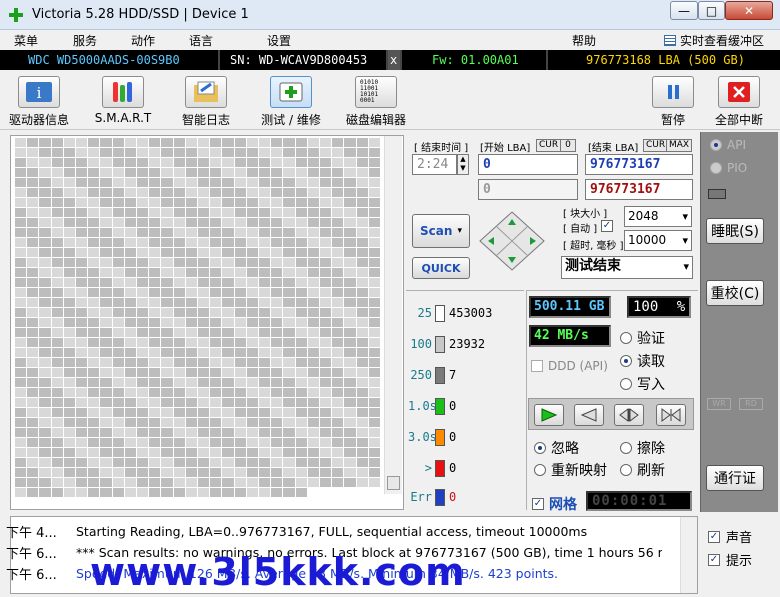 Image resolution: width=780 pixels, height=597 pixels. Describe the element at coordinates (607, 226) in the screenshot. I see `auto-block-size-checkbox: ✓` at that location.